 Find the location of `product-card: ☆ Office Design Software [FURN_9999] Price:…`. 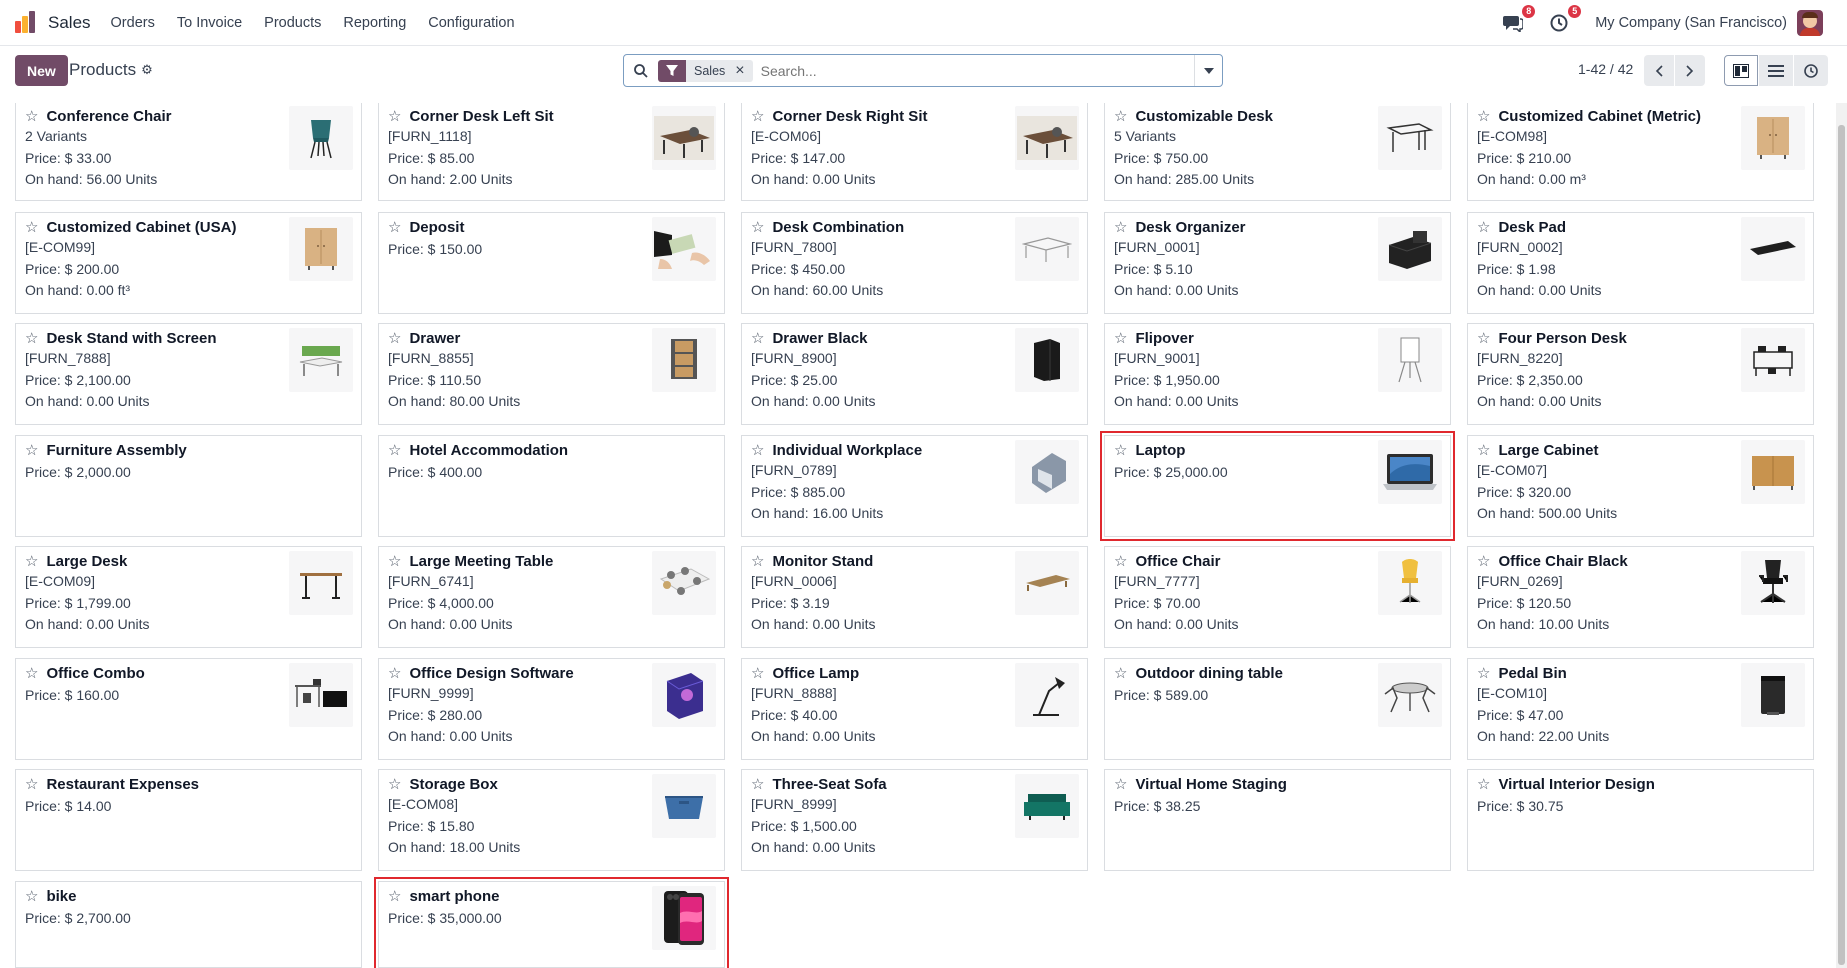

product-card: ☆ Office Design Software [FURN_9999] Price:… is located at coordinates (551, 709).